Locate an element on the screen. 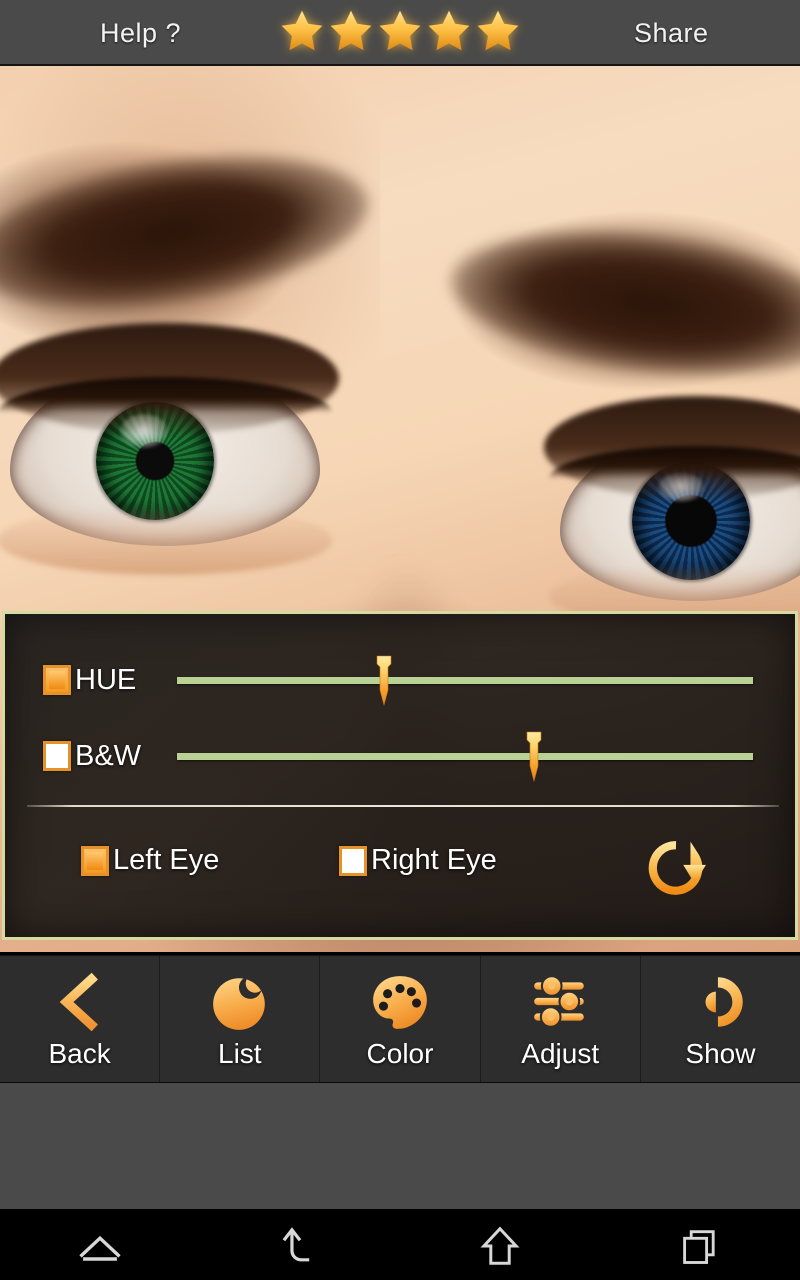  toolbar-item-list: List is located at coordinates (239, 1019).